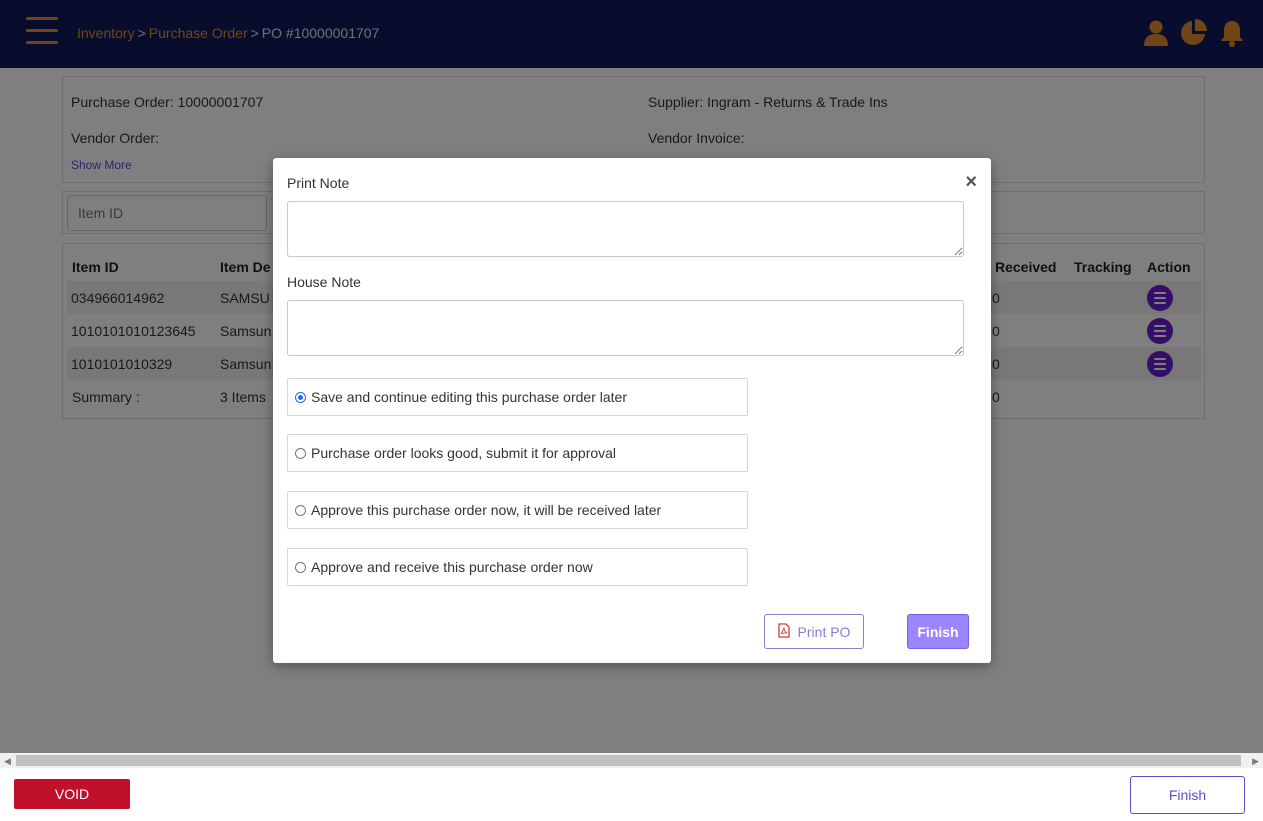 The image size is (1263, 821). What do you see at coordinates (625, 328) in the screenshot?
I see `house-note-textarea` at bounding box center [625, 328].